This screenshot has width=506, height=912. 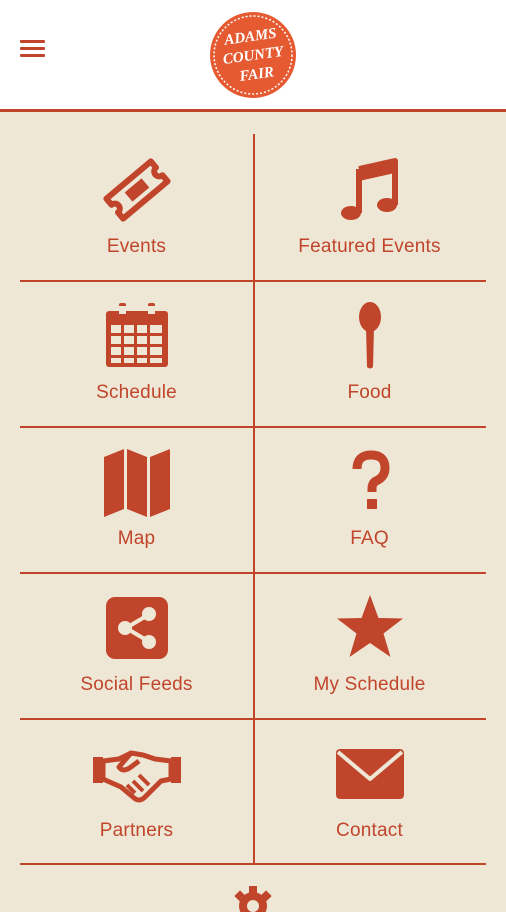 I want to click on spoon-icon, so click(x=369, y=335).